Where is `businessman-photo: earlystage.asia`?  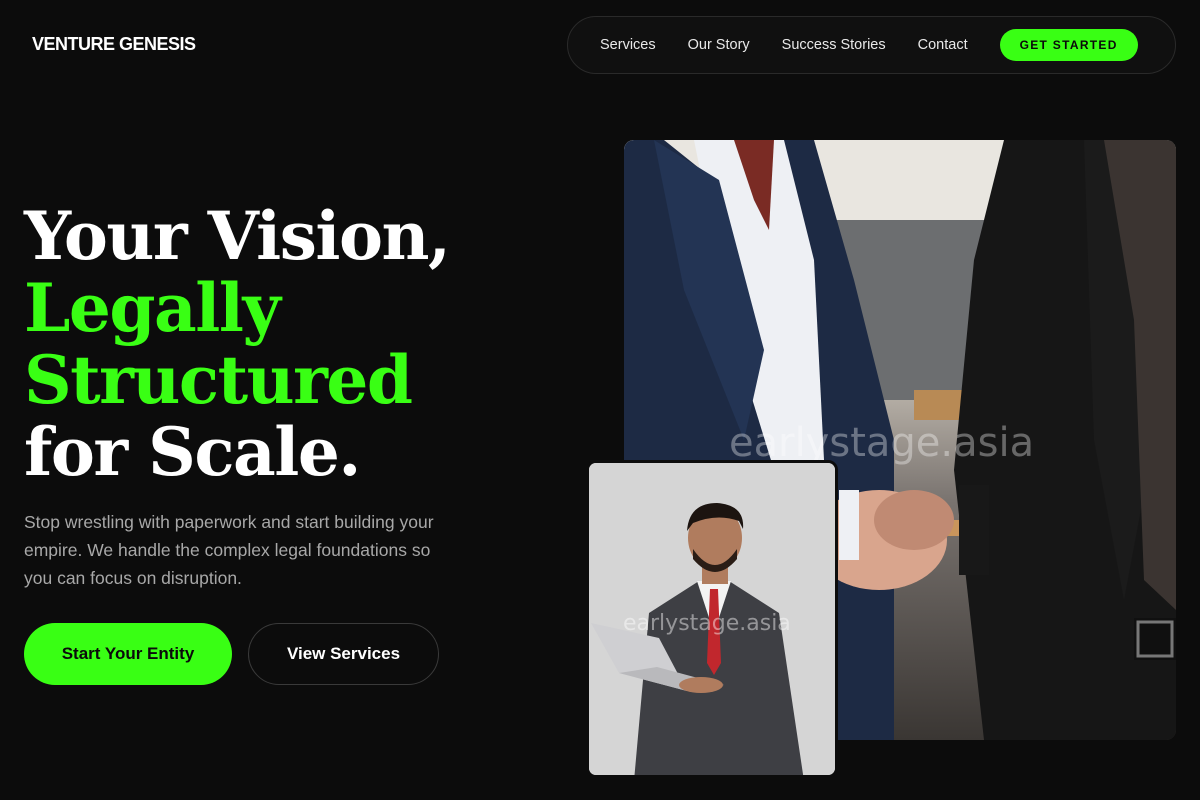 businessman-photo: earlystage.asia is located at coordinates (712, 619).